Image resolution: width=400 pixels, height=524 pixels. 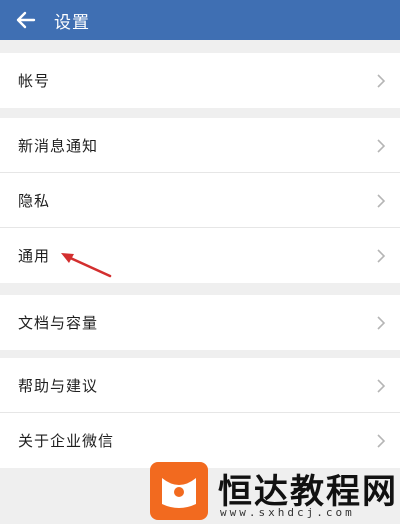 I want to click on settings-group-account: 帐号, so click(x=200, y=80).